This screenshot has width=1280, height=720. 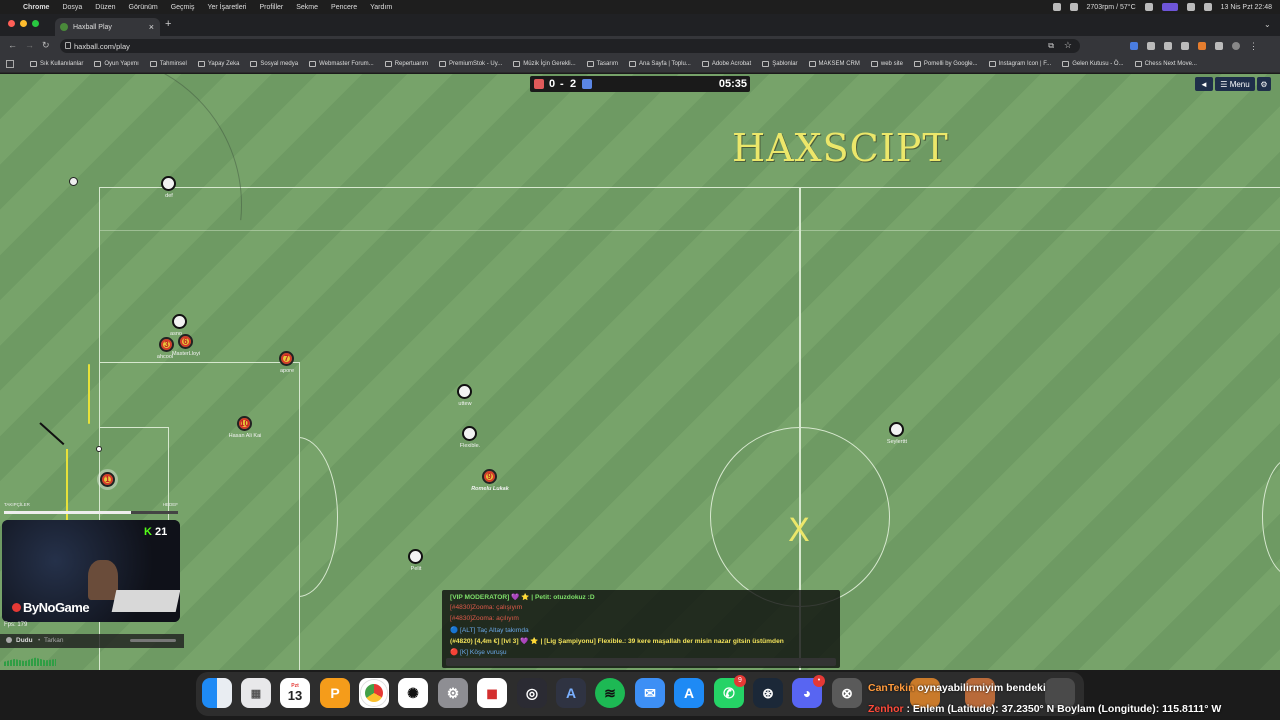 I want to click on player-name: MasterLloyi, so click(x=186, y=354).